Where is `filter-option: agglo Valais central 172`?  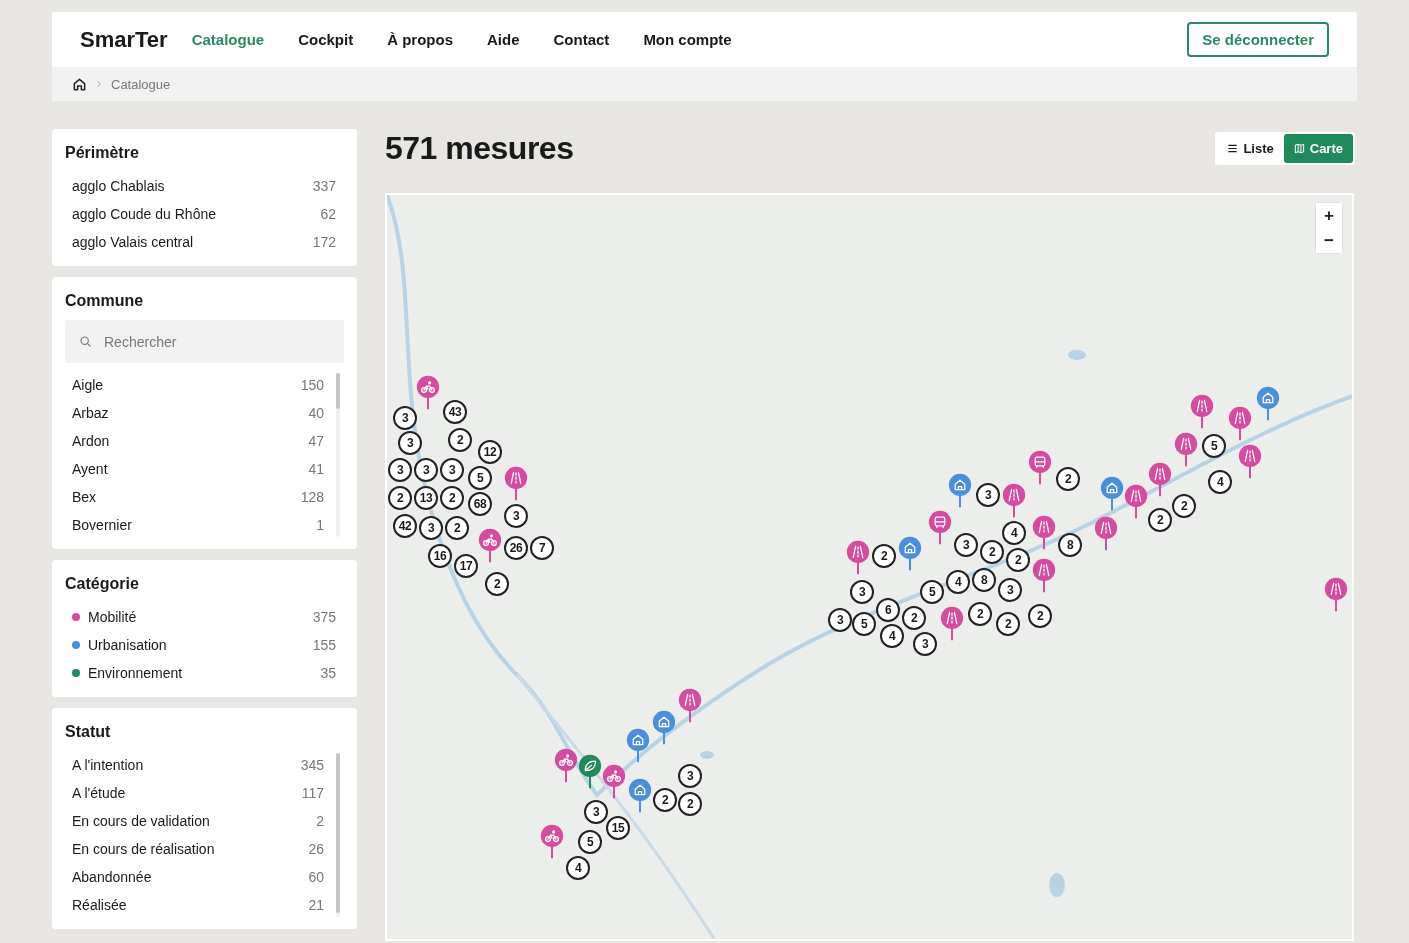
filter-option: agglo Valais central 172 is located at coordinates (204, 242).